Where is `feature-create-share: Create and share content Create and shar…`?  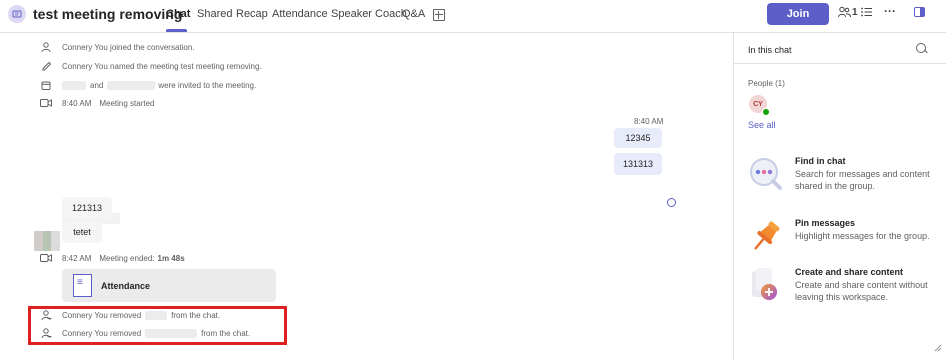
feature-create-share: Create and share content Create and shar… is located at coordinates (845, 287).